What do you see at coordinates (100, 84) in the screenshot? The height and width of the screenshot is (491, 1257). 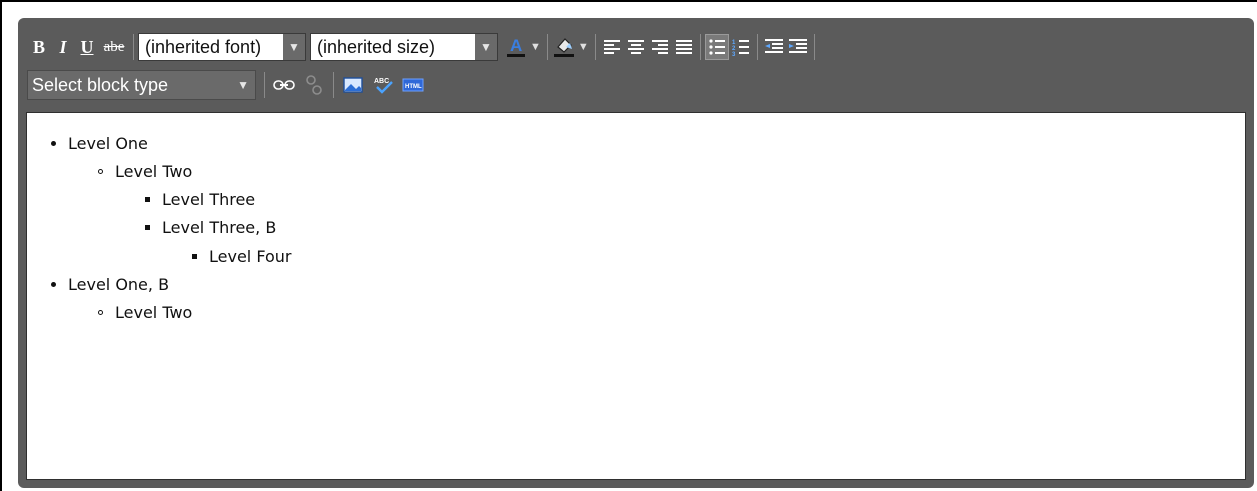 I see `block-type-value: Select block type` at bounding box center [100, 84].